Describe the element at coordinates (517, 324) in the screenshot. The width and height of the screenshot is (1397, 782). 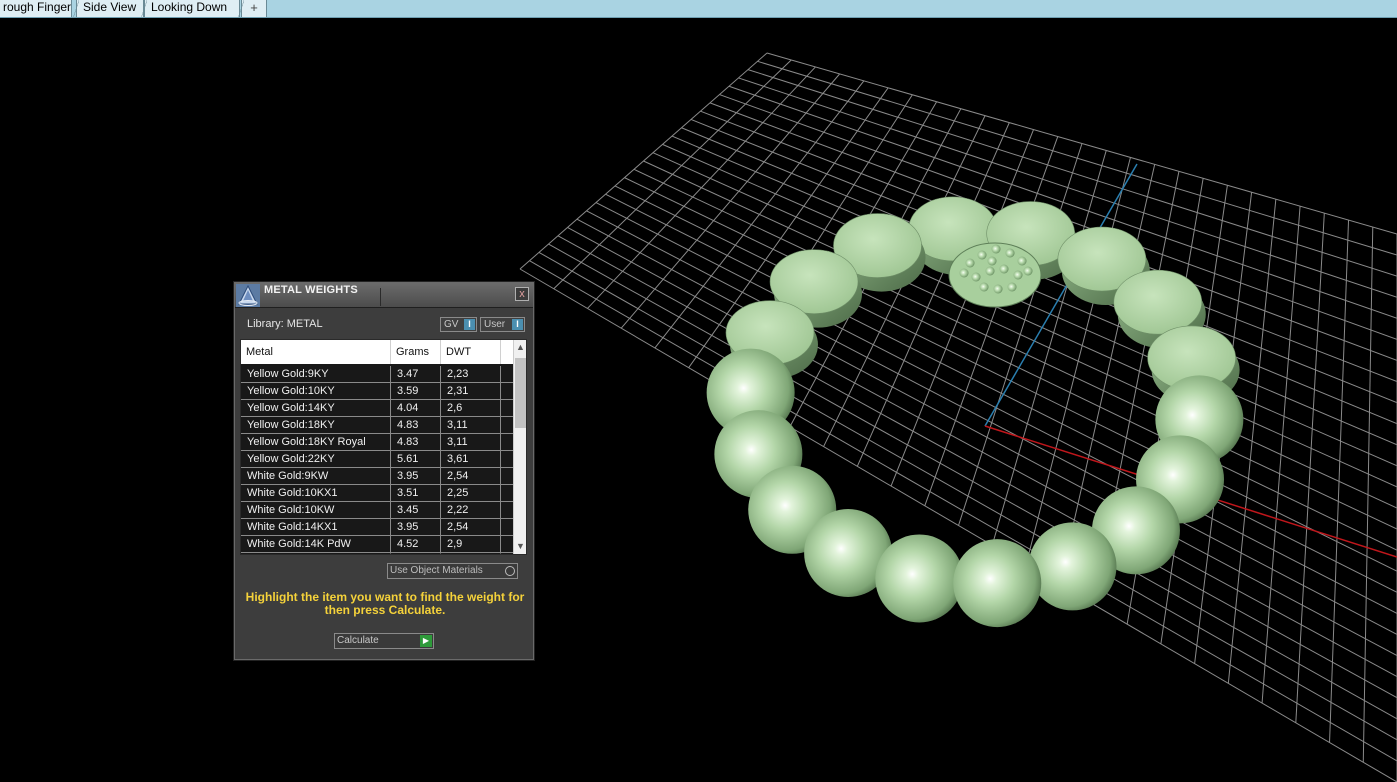
I see `toggle-knob-icon: I` at that location.